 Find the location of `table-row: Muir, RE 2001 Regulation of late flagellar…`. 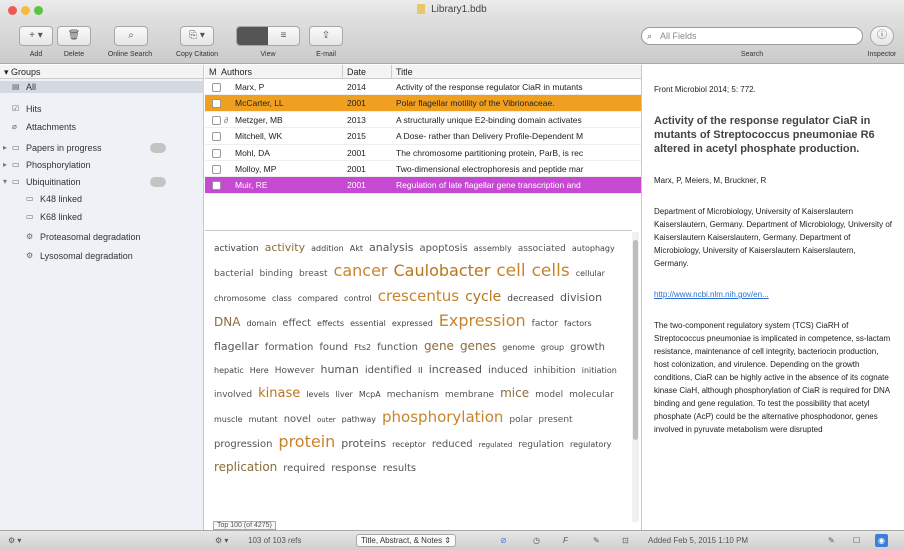

table-row: Muir, RE 2001 Regulation of late flagellar… is located at coordinates (423, 185).